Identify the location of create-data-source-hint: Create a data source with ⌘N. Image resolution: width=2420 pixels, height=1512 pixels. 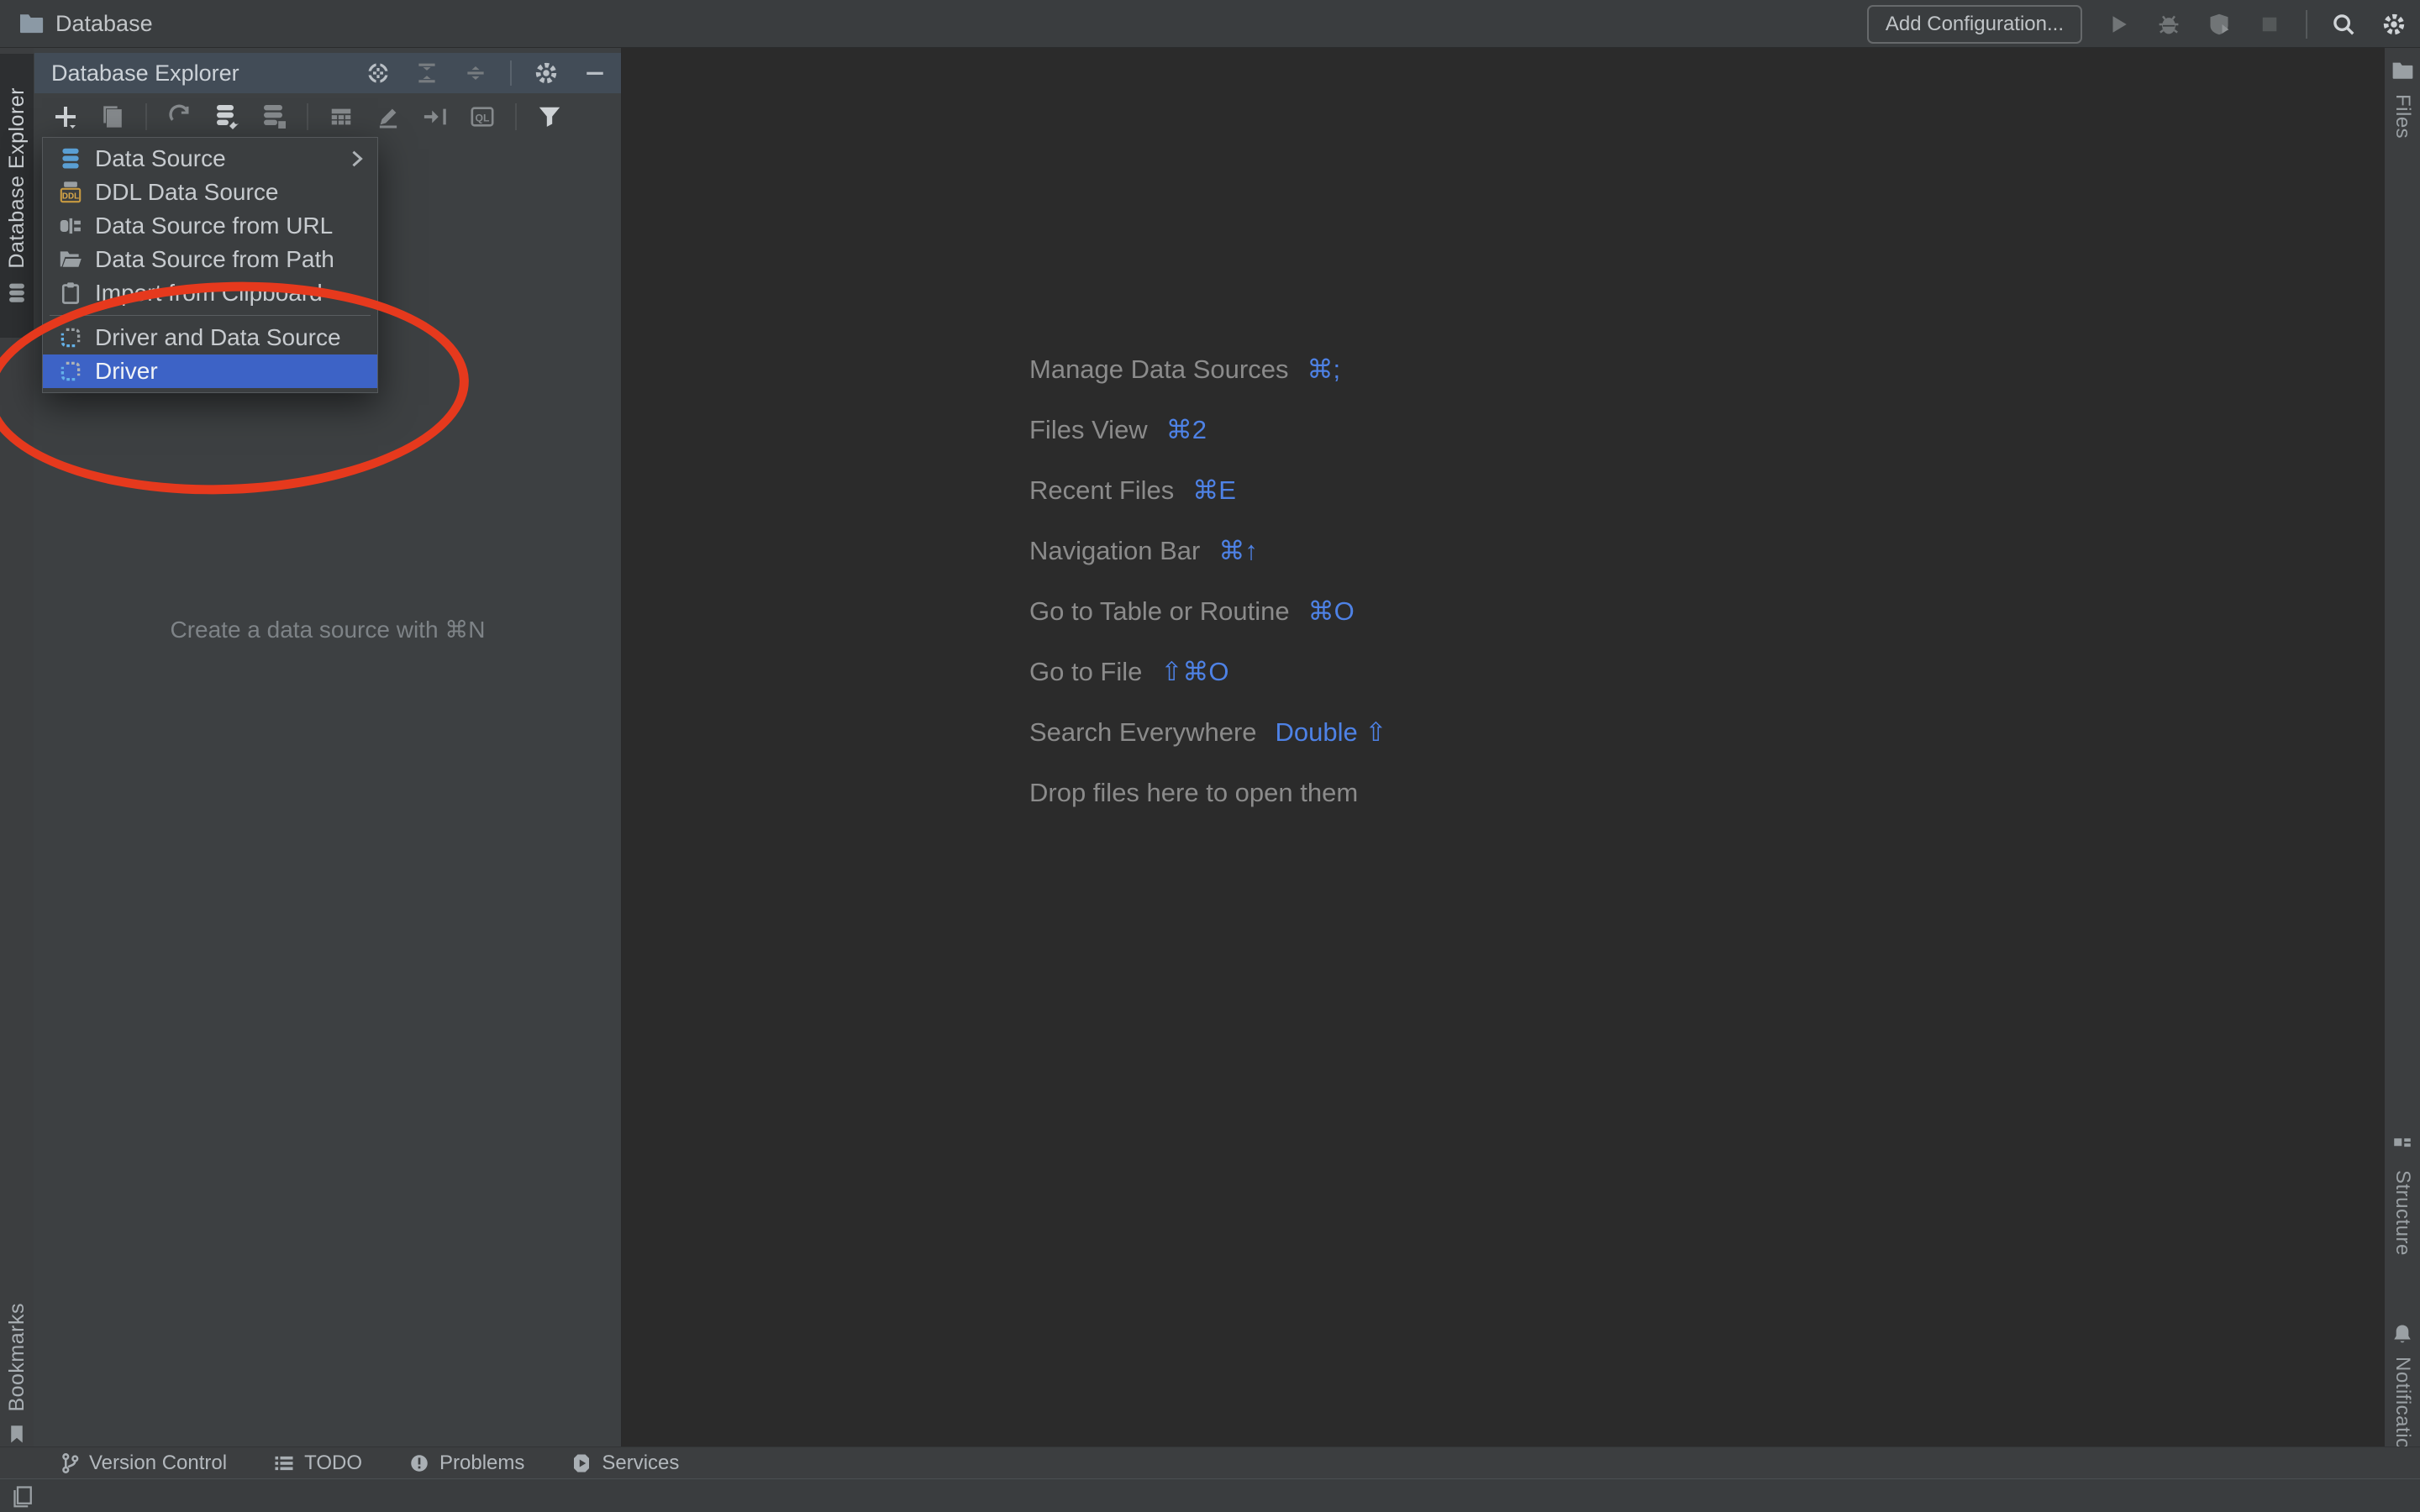
(328, 630).